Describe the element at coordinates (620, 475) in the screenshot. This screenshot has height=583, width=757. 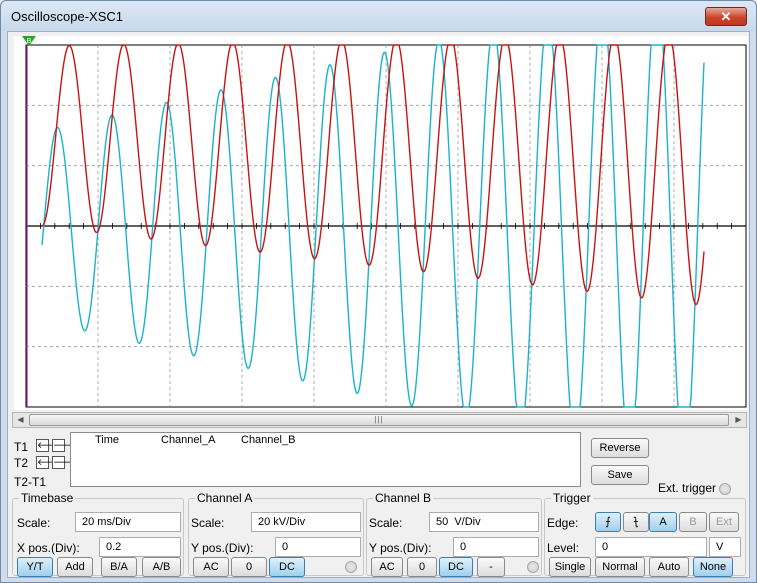
I see `save-button: Save` at that location.